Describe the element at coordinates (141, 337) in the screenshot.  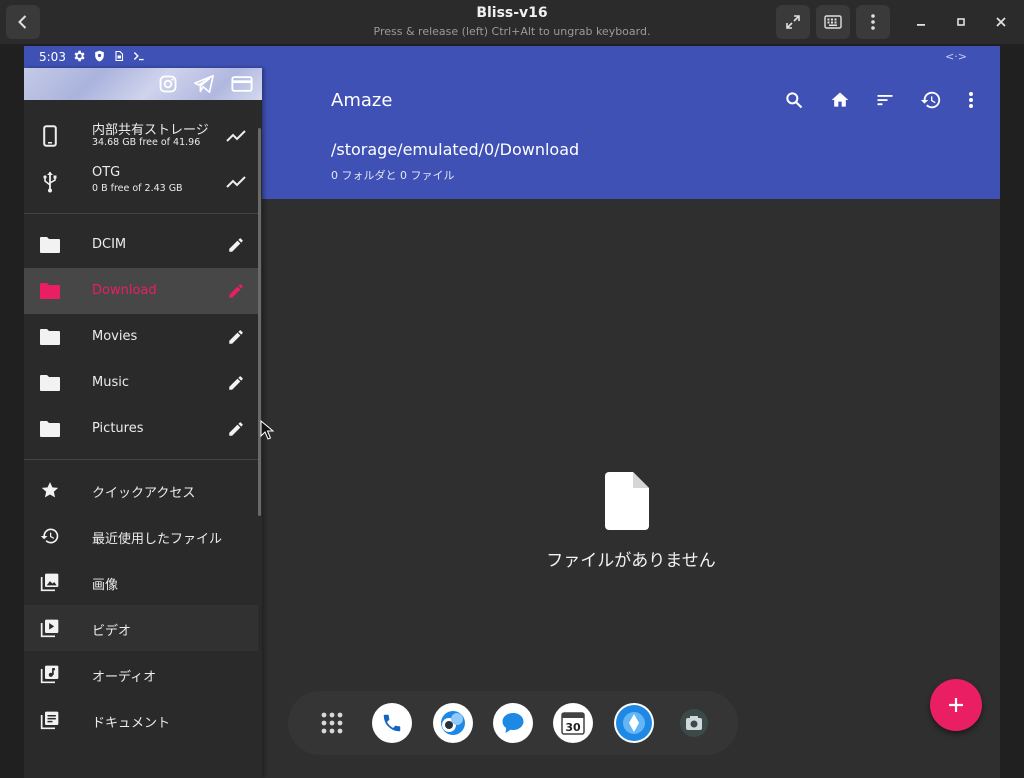
I see `drawer-item-movies: Movies` at that location.